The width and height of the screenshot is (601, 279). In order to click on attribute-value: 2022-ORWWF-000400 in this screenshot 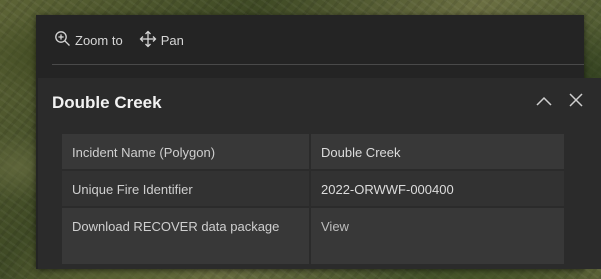, I will do `click(387, 189)`.